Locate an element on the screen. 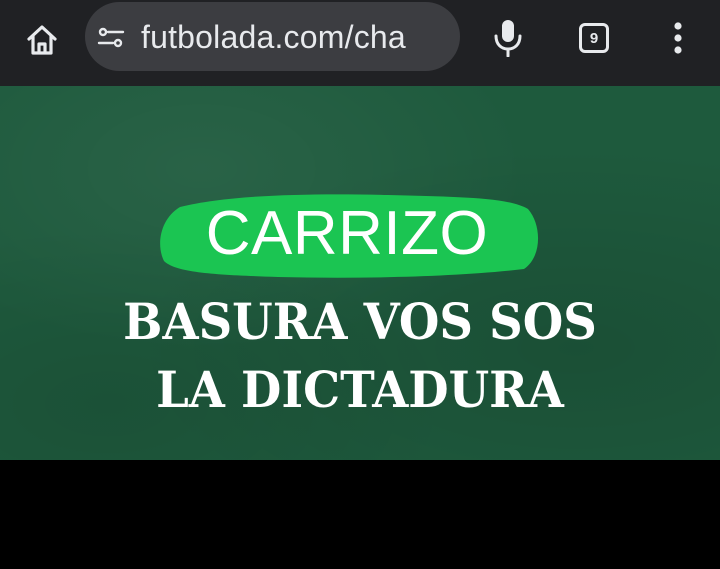  tab-switcher-icon: 9 is located at coordinates (594, 38).